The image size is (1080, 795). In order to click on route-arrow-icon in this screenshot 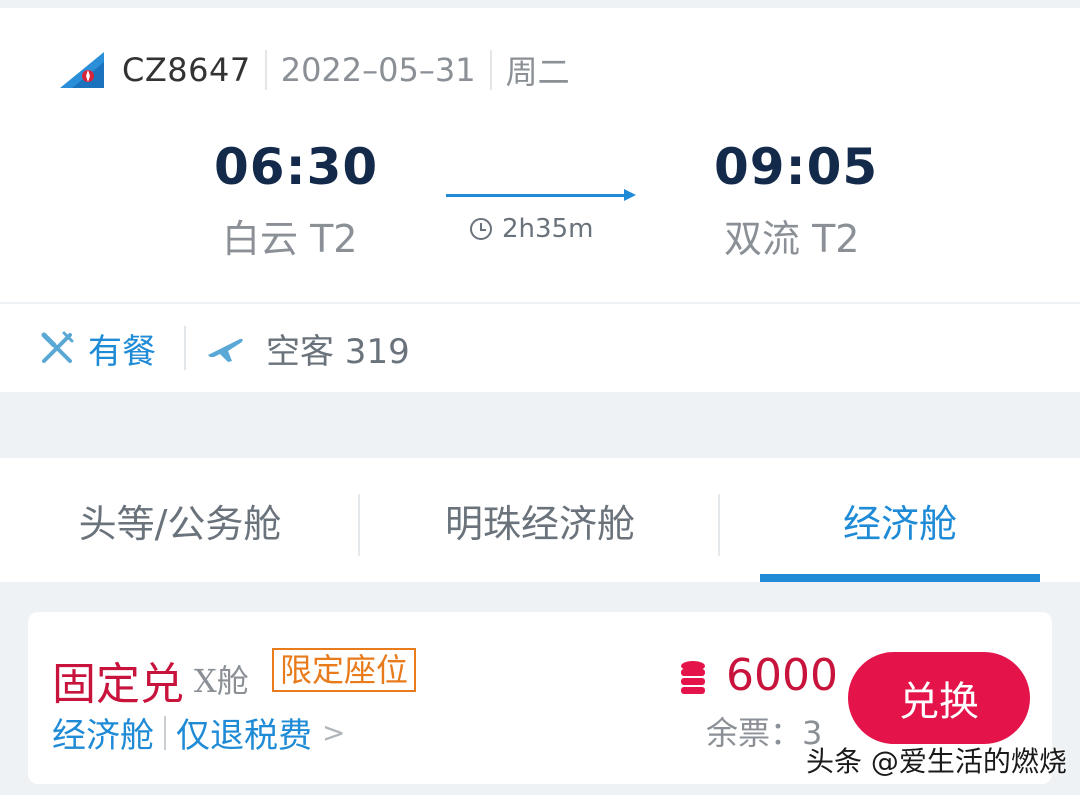, I will do `click(630, 195)`.